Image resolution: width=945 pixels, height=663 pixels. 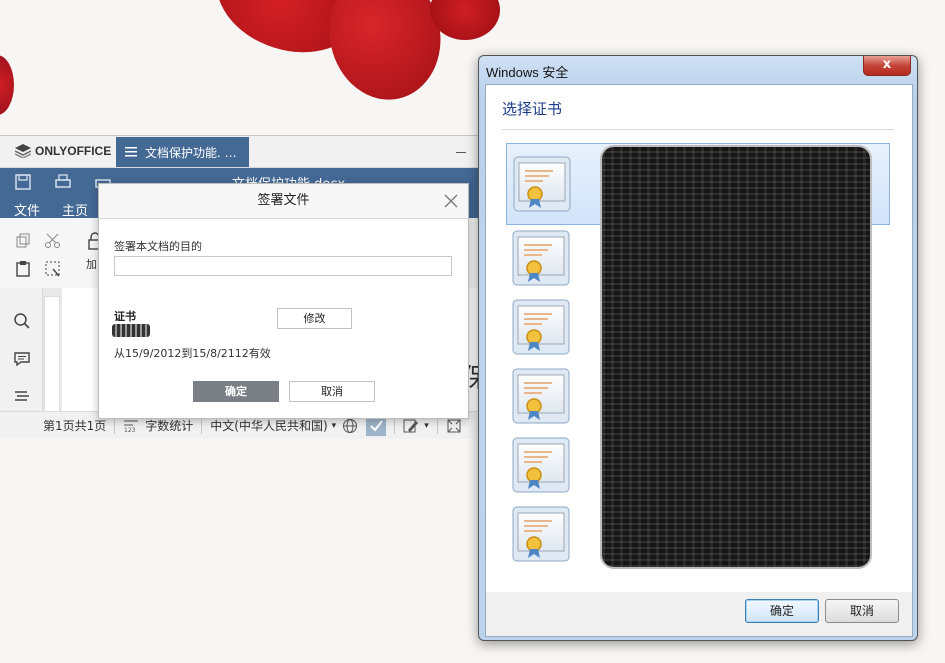 I want to click on minimize-button, so click(x=461, y=152).